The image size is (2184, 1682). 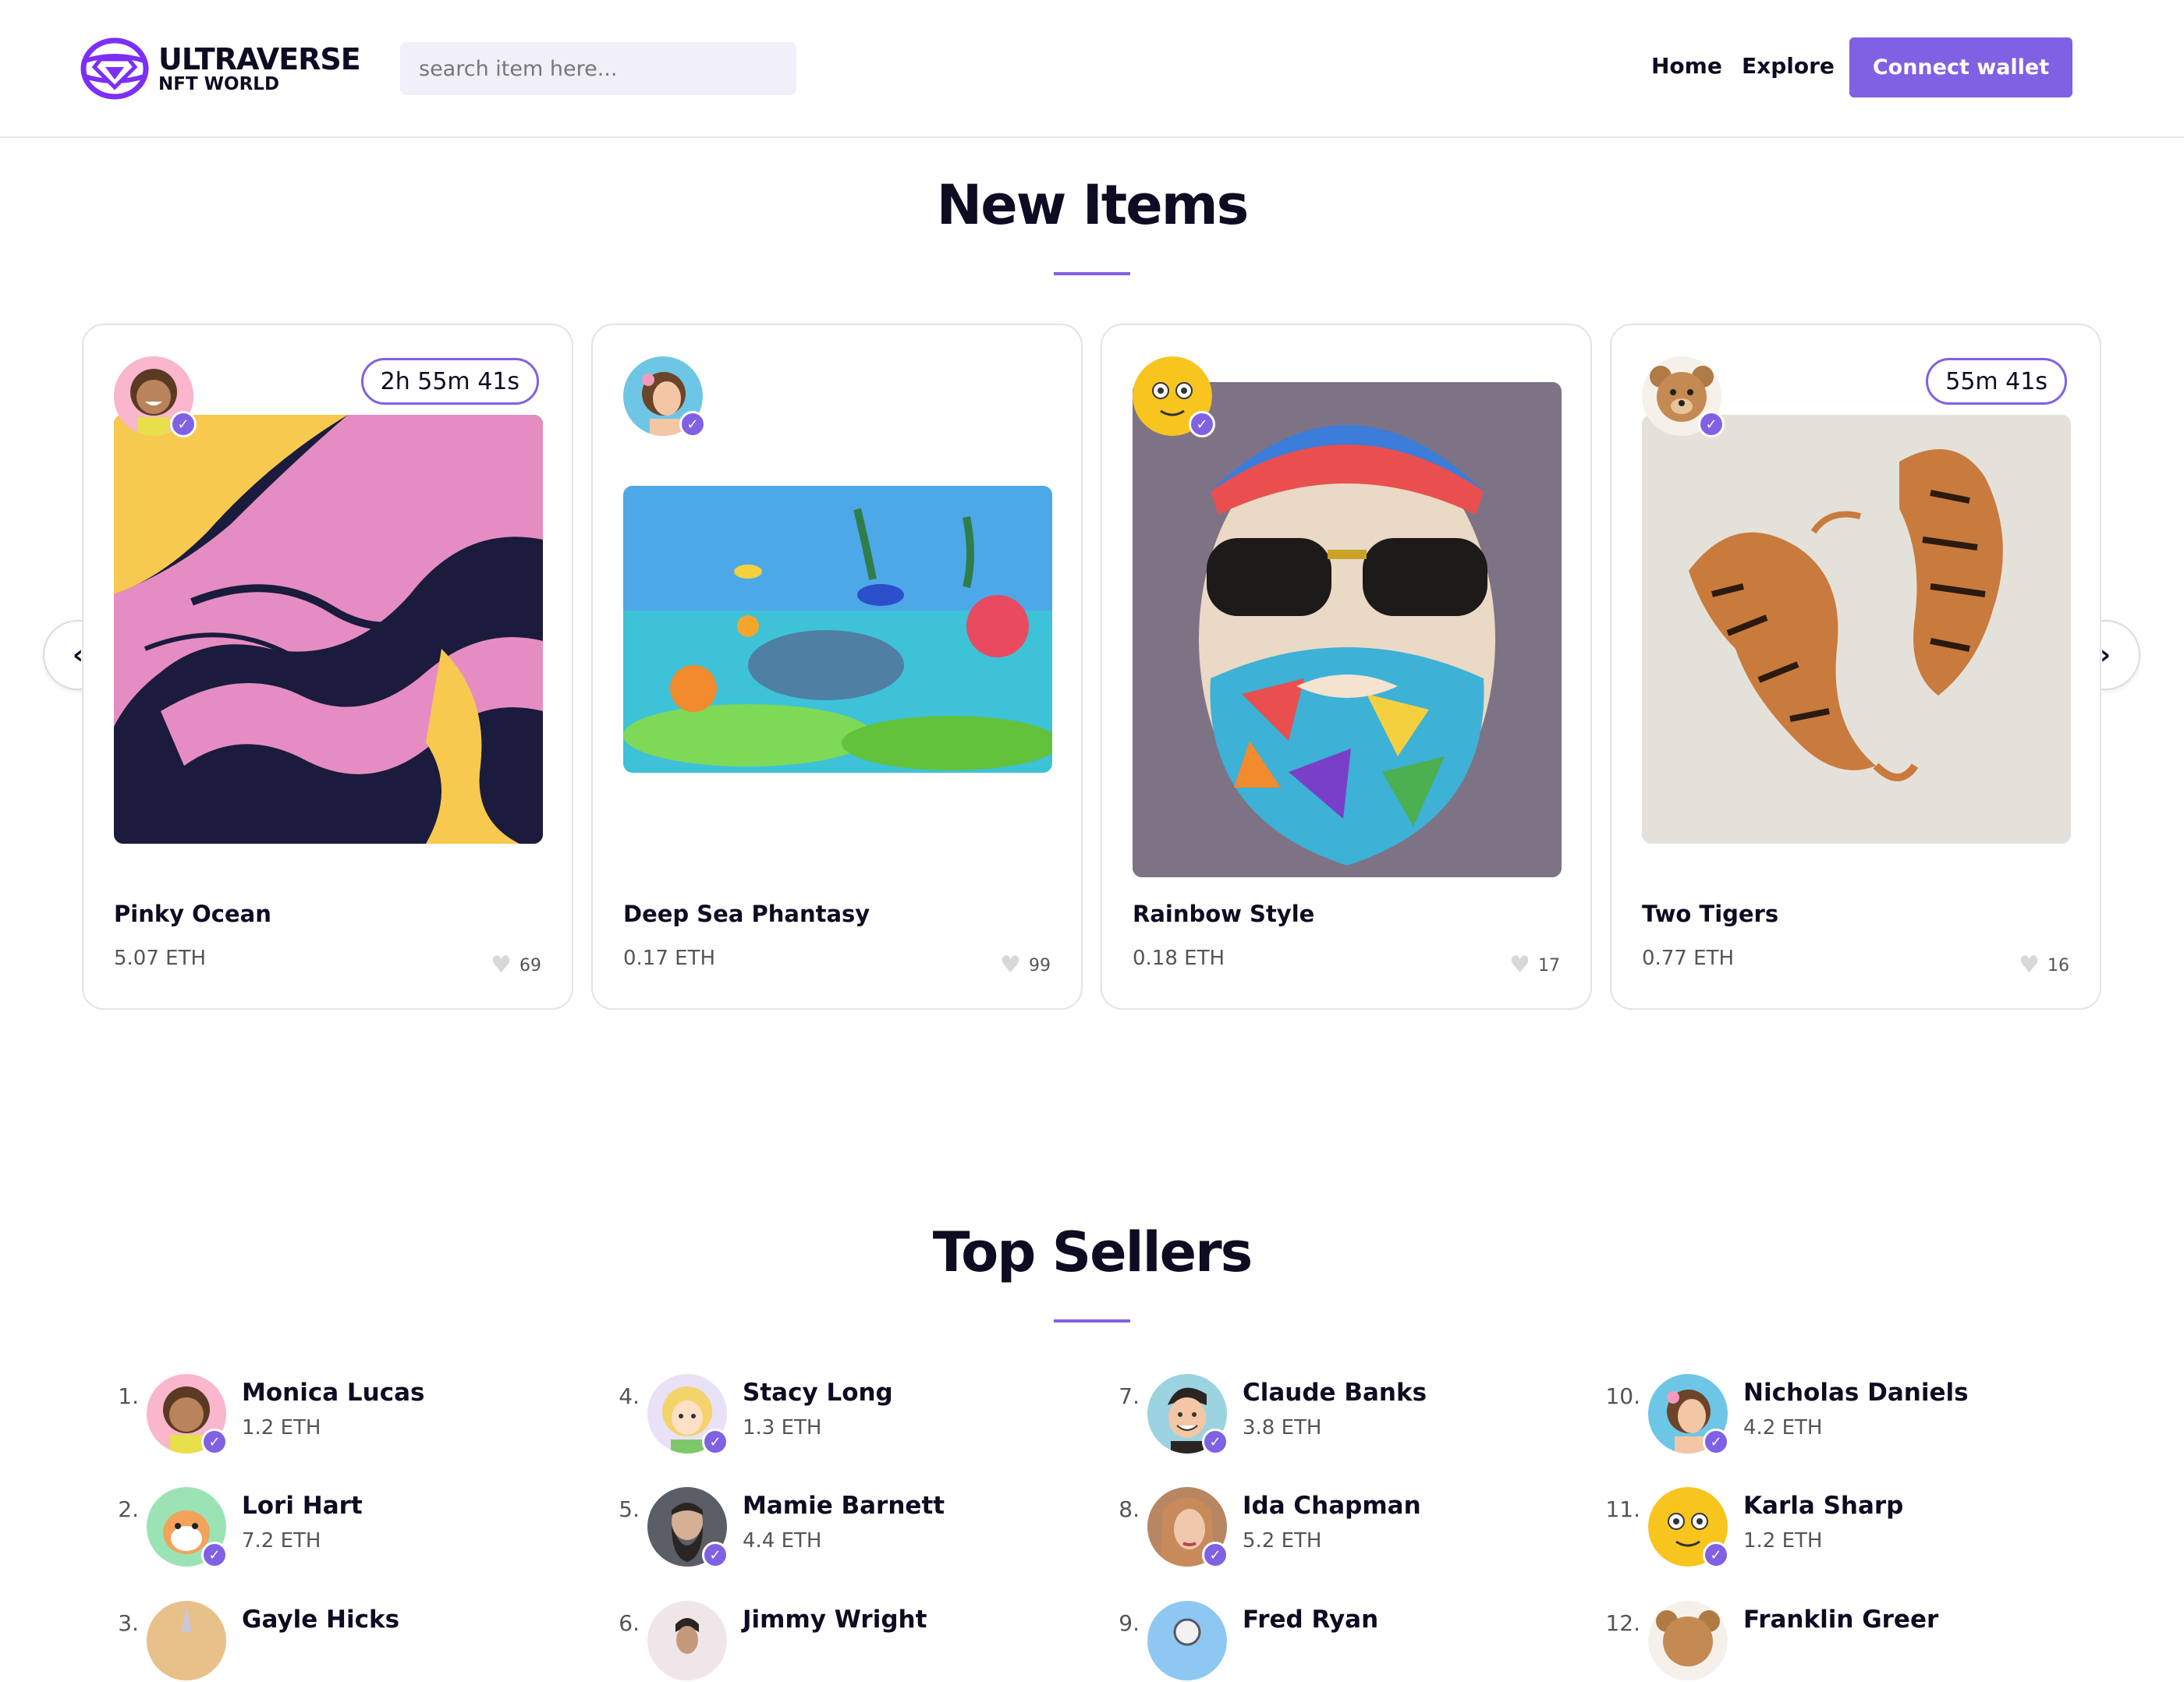 What do you see at coordinates (303, 1506) in the screenshot?
I see `seller-name: Lori Hart` at bounding box center [303, 1506].